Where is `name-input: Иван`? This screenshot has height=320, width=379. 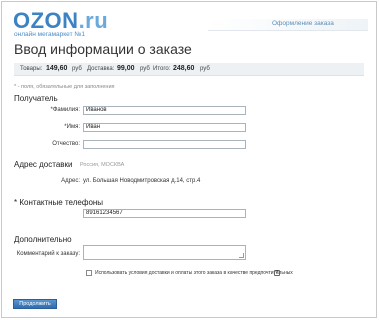
name-input: Иван is located at coordinates (164, 127).